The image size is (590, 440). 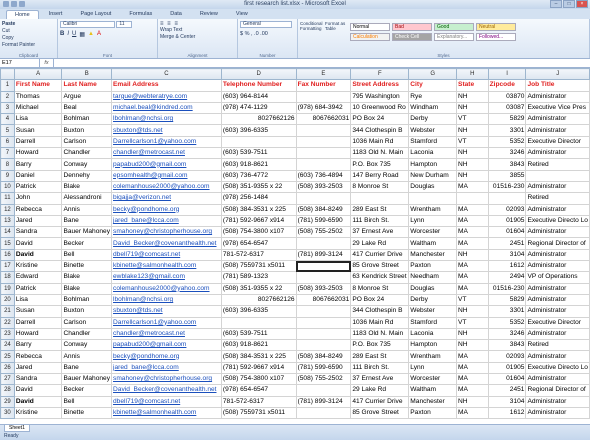 What do you see at coordinates (507, 345) in the screenshot?
I see `cell-i24: 3843` at bounding box center [507, 345].